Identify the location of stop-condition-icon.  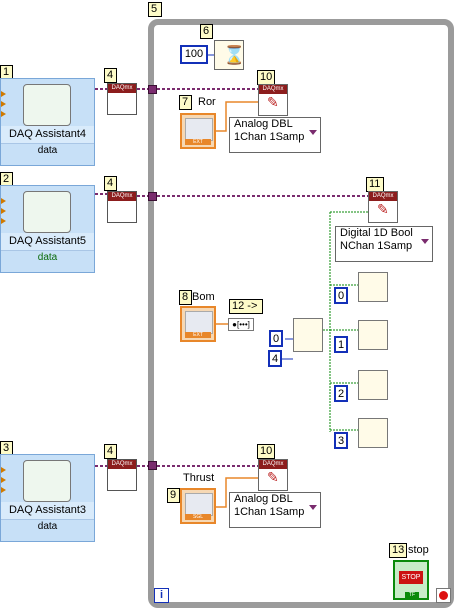
(443, 595).